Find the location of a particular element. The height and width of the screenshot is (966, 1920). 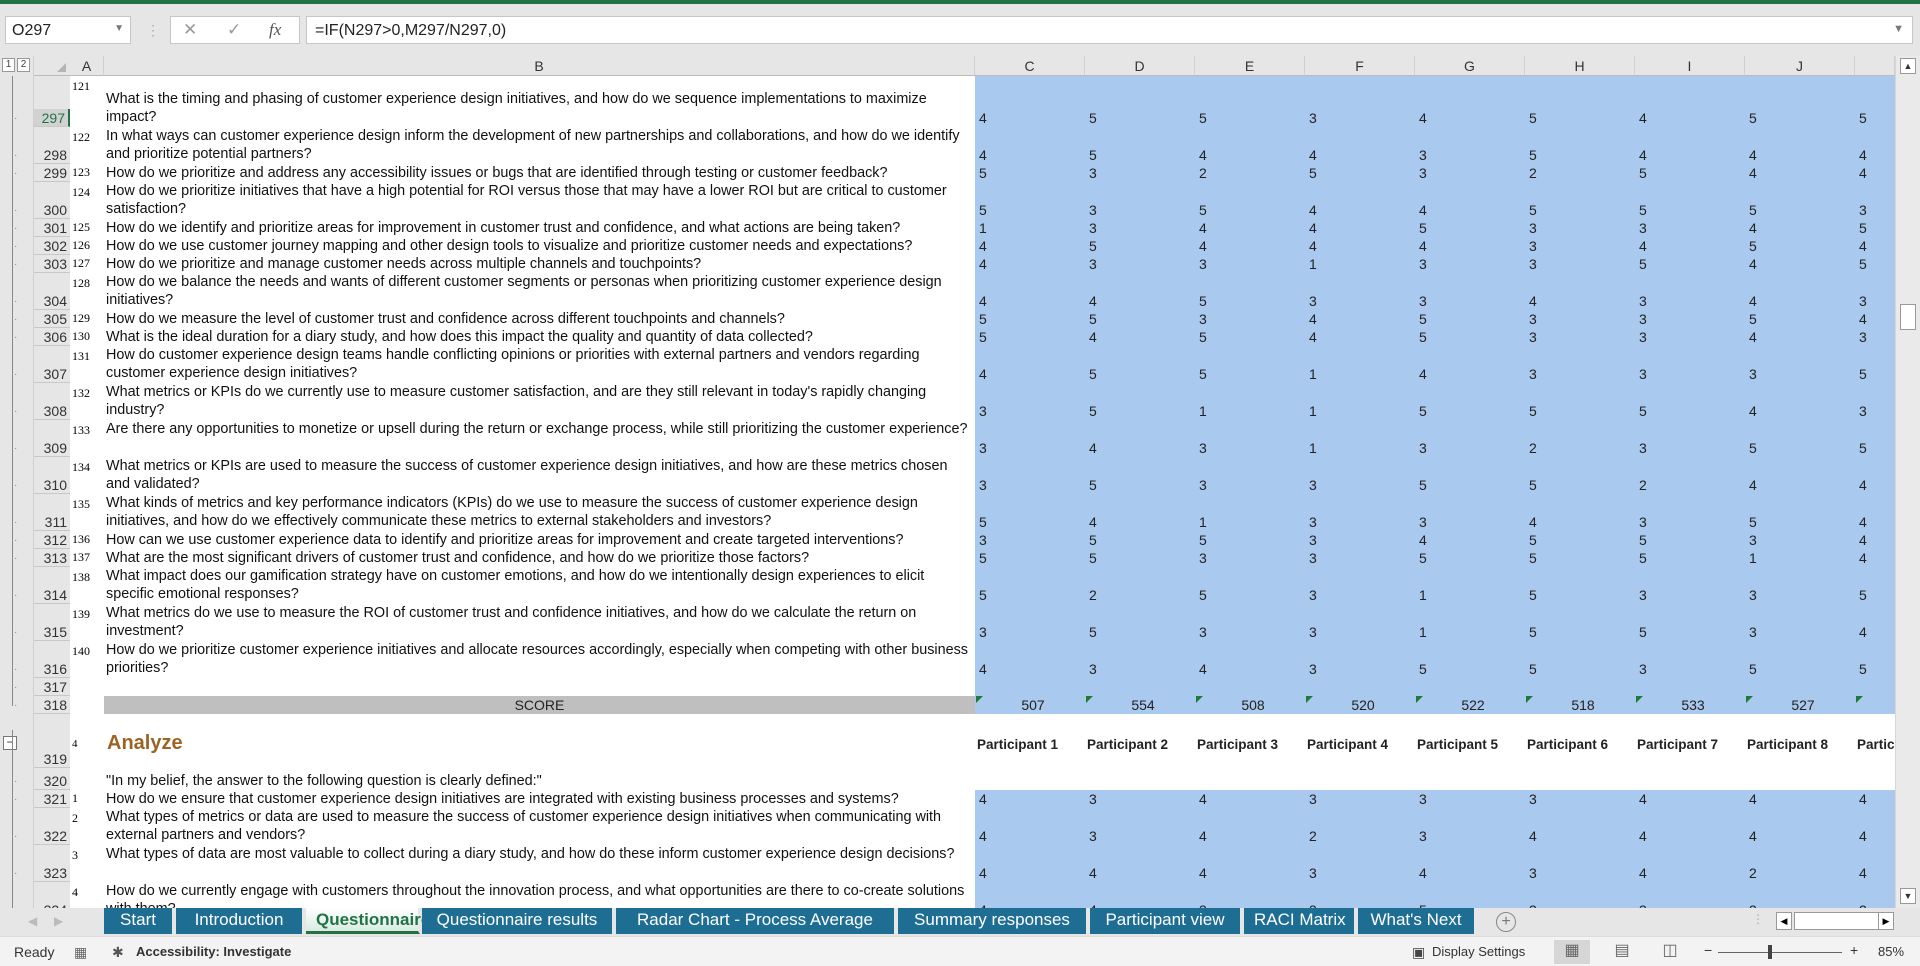

column-header-g: G is located at coordinates (1470, 66).